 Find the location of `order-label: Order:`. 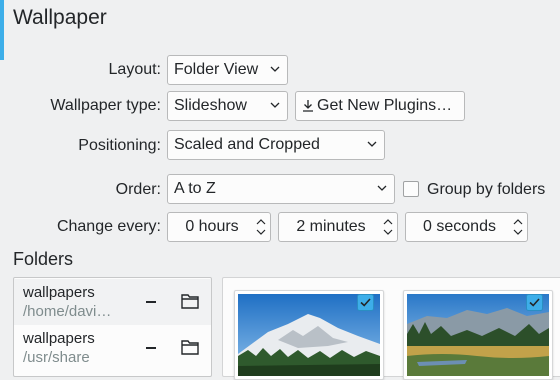

order-label: Order: is located at coordinates (138, 189).